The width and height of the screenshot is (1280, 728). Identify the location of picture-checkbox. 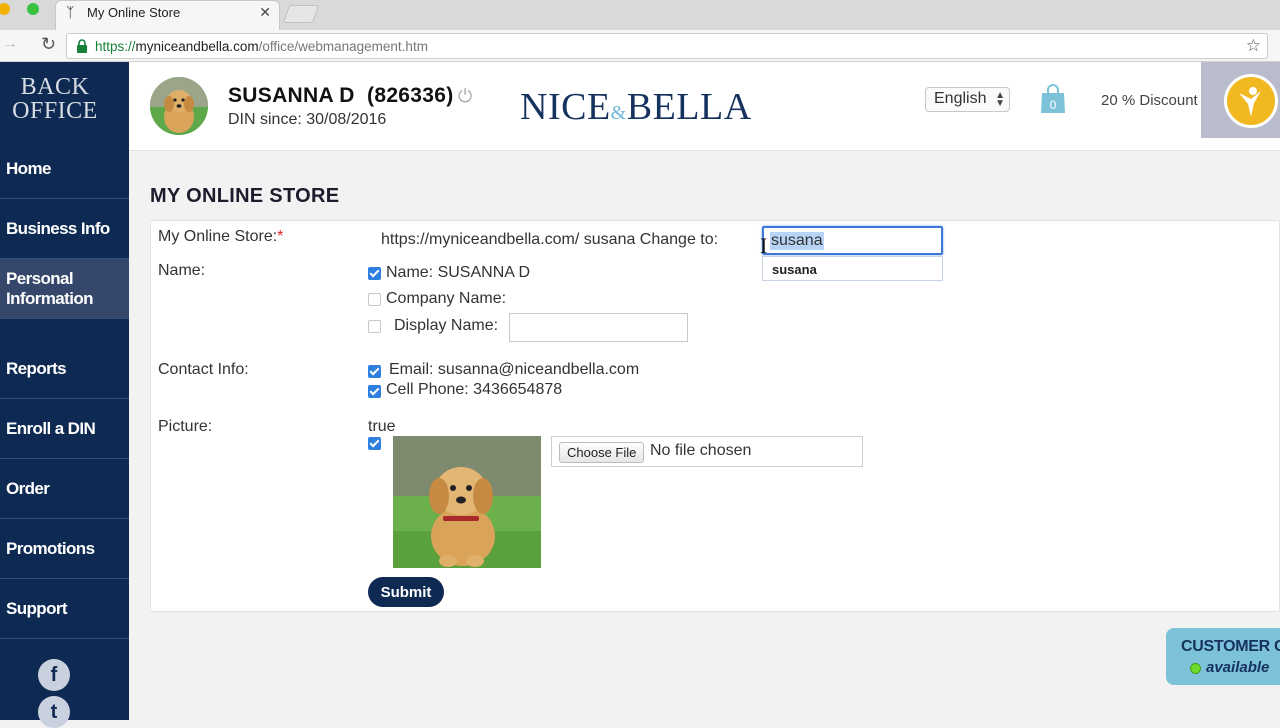
(374, 443).